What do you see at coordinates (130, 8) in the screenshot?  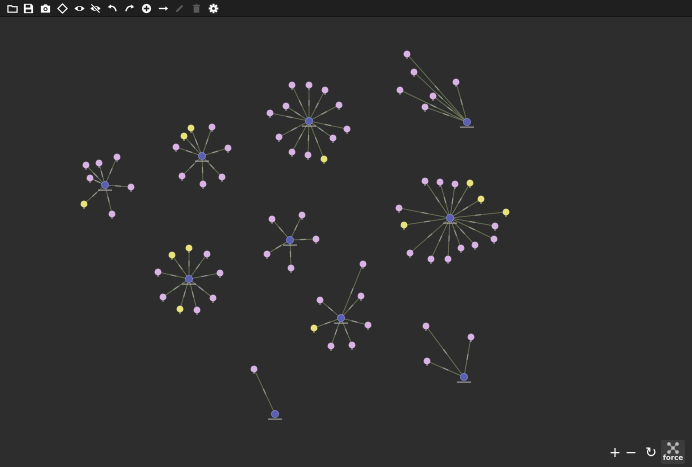 I see `redo-button` at bounding box center [130, 8].